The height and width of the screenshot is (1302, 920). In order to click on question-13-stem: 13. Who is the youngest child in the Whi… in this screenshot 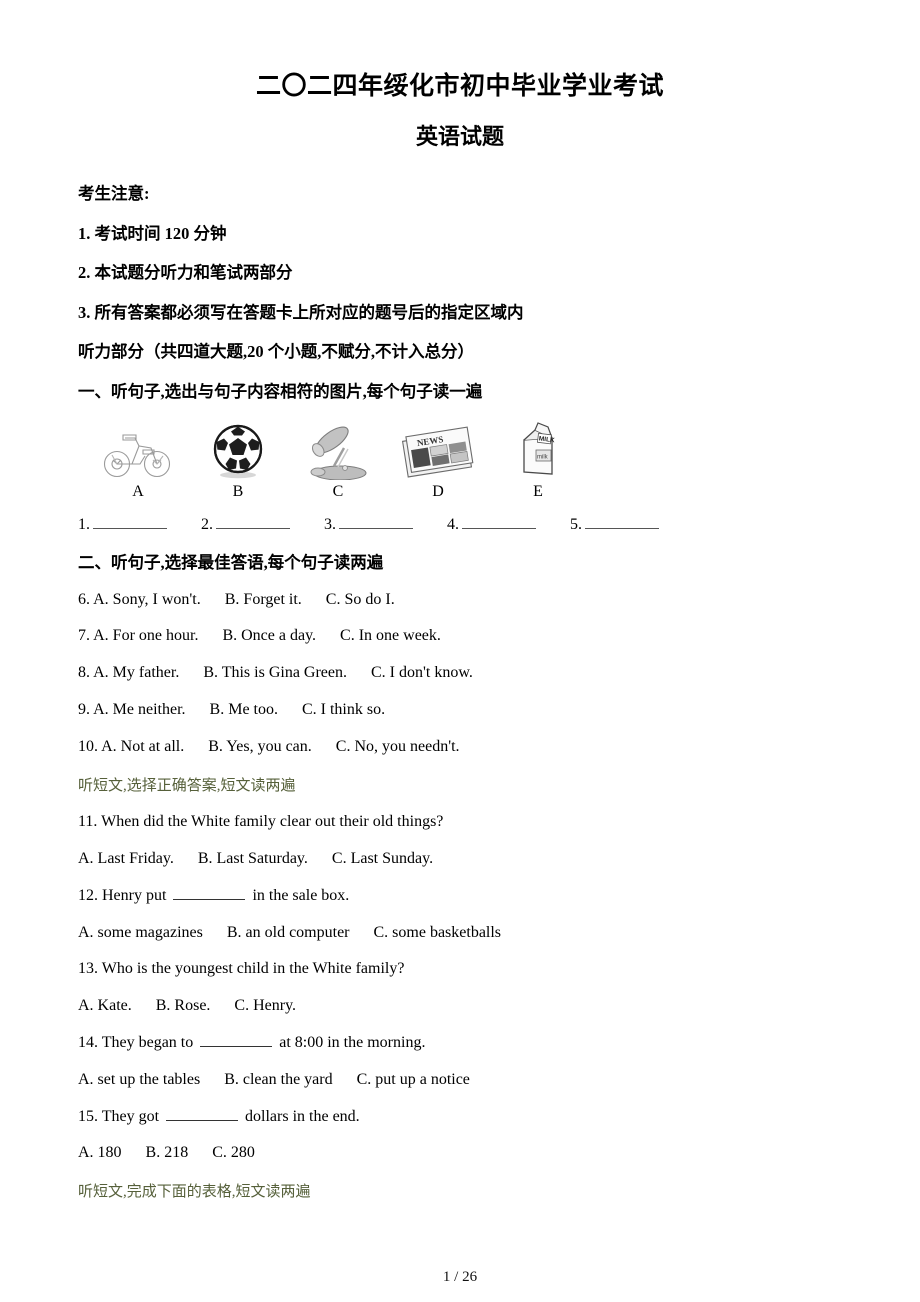, I will do `click(241, 969)`.